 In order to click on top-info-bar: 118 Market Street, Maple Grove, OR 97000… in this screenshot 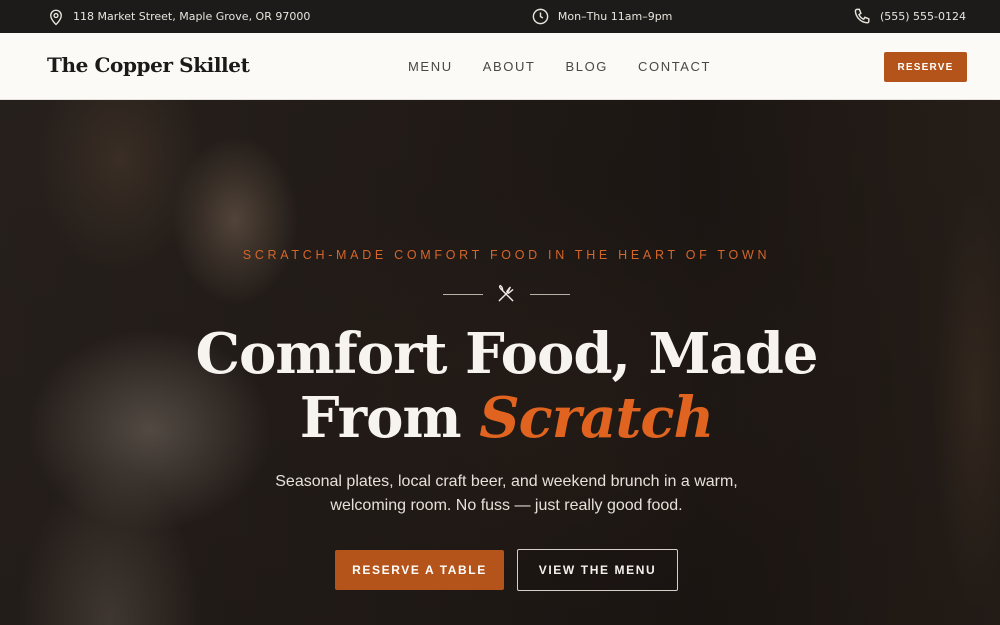, I will do `click(500, 16)`.